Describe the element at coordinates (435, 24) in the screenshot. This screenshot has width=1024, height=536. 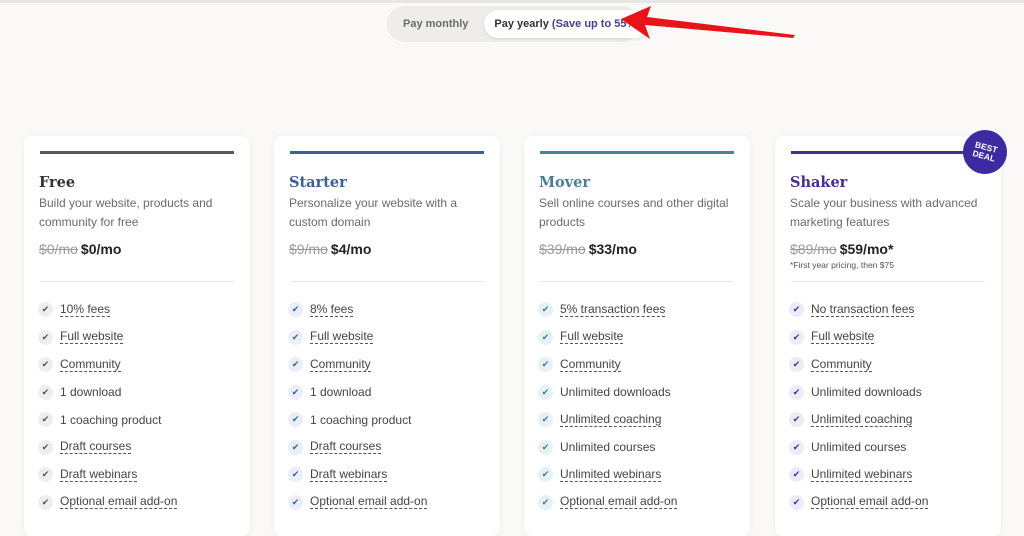
I see `pay-monthly-option: Pay monthly` at that location.